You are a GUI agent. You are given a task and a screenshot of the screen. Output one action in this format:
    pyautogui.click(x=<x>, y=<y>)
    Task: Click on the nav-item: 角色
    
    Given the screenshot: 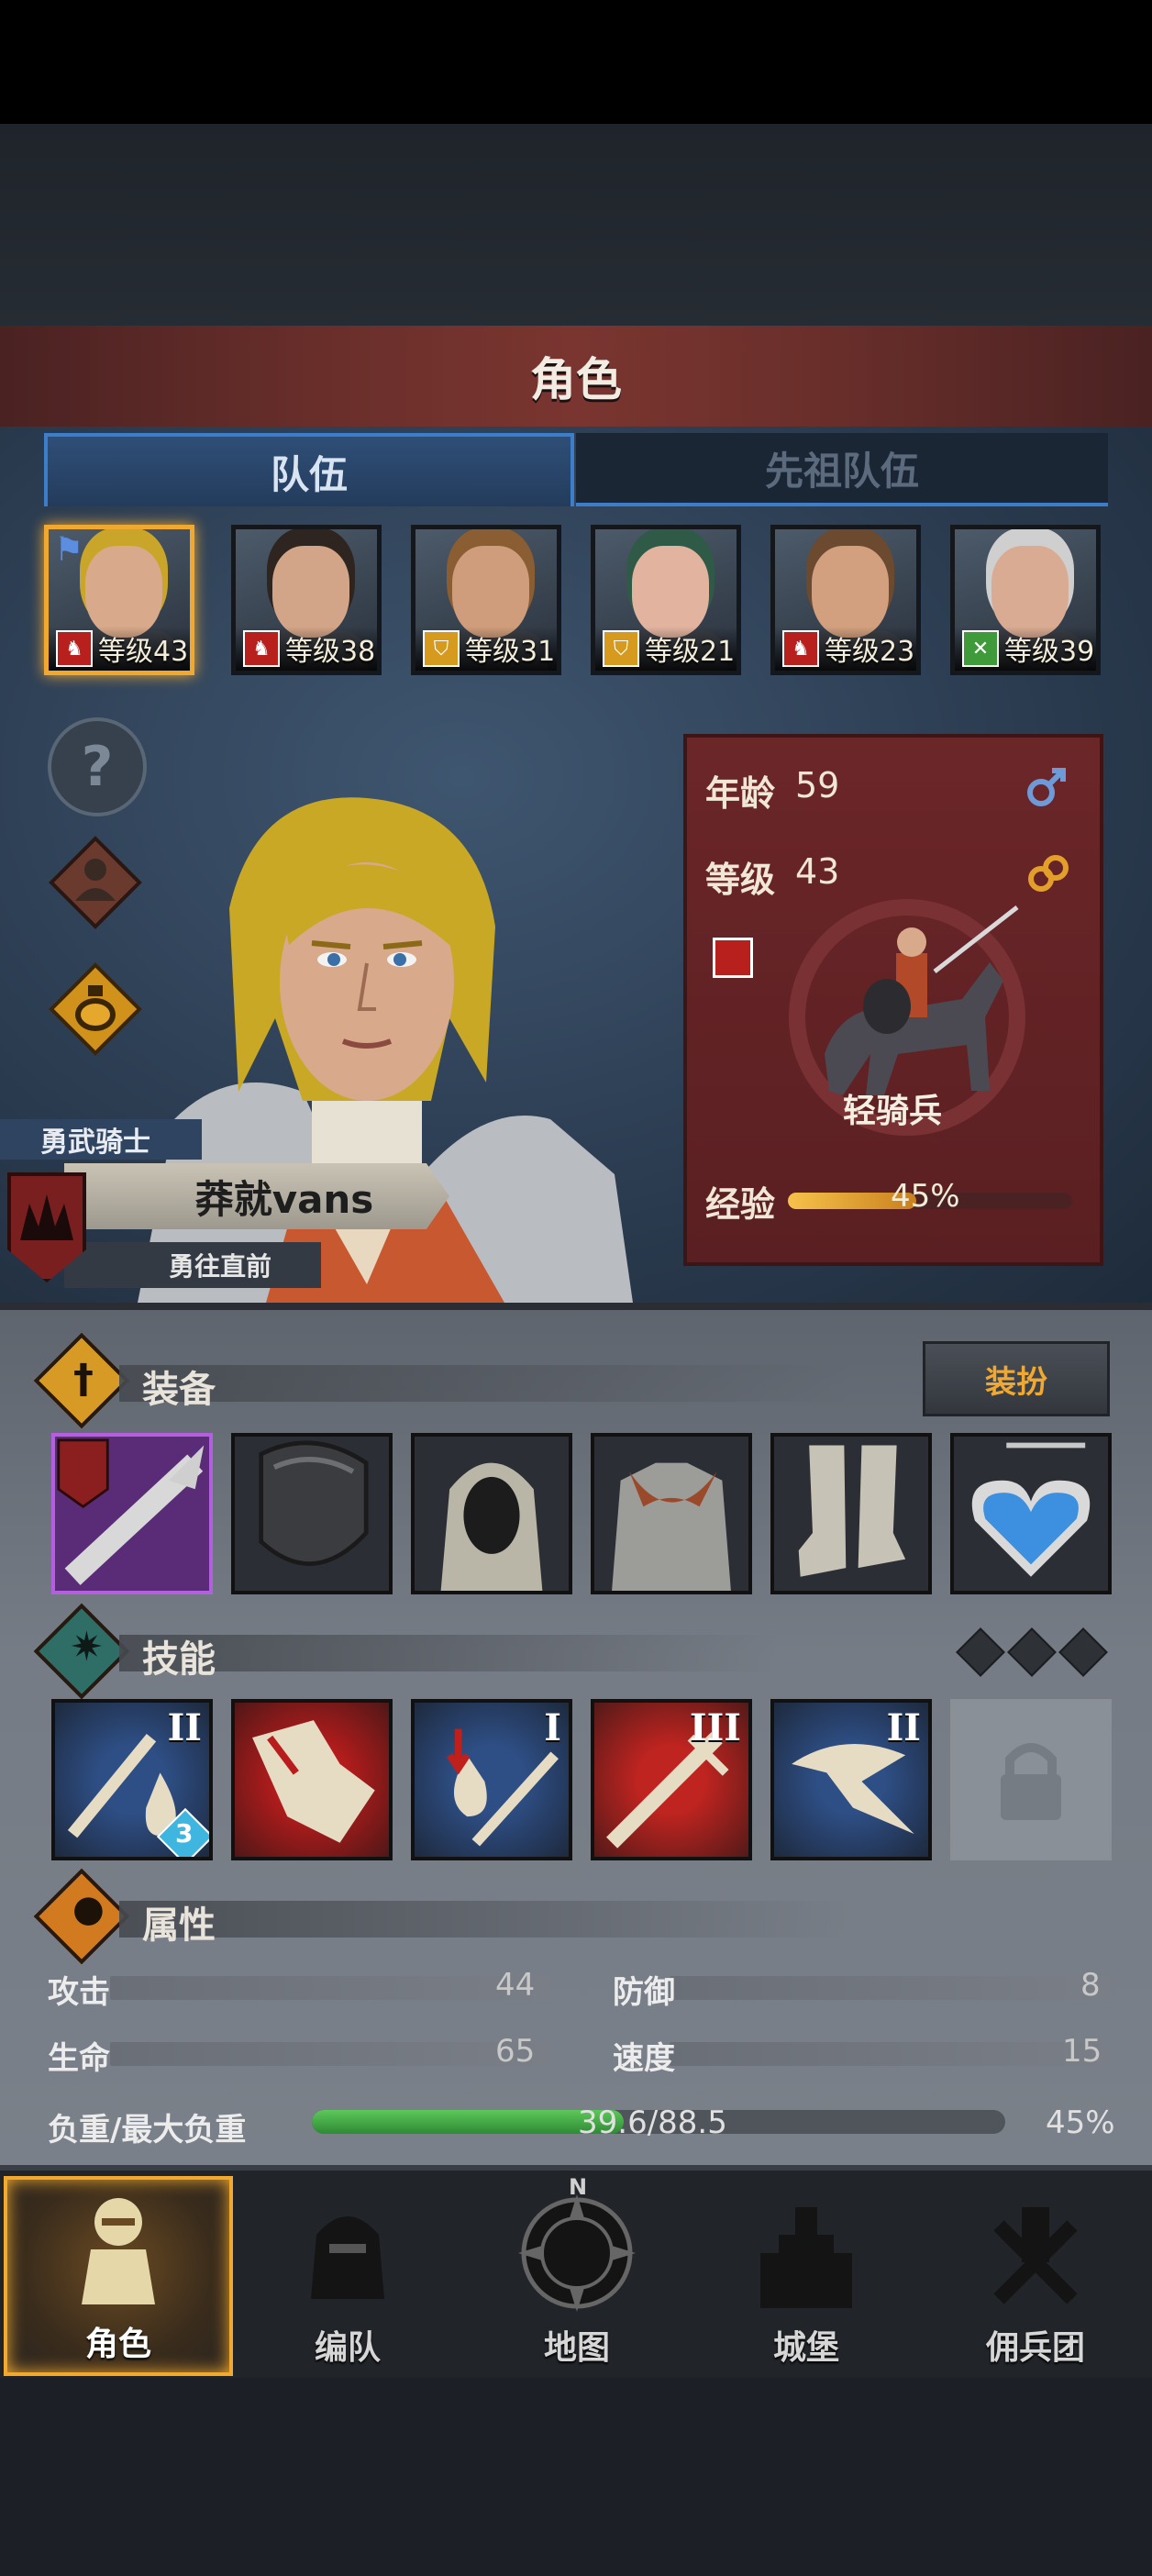 What is the action you would take?
    pyautogui.click(x=118, y=2276)
    